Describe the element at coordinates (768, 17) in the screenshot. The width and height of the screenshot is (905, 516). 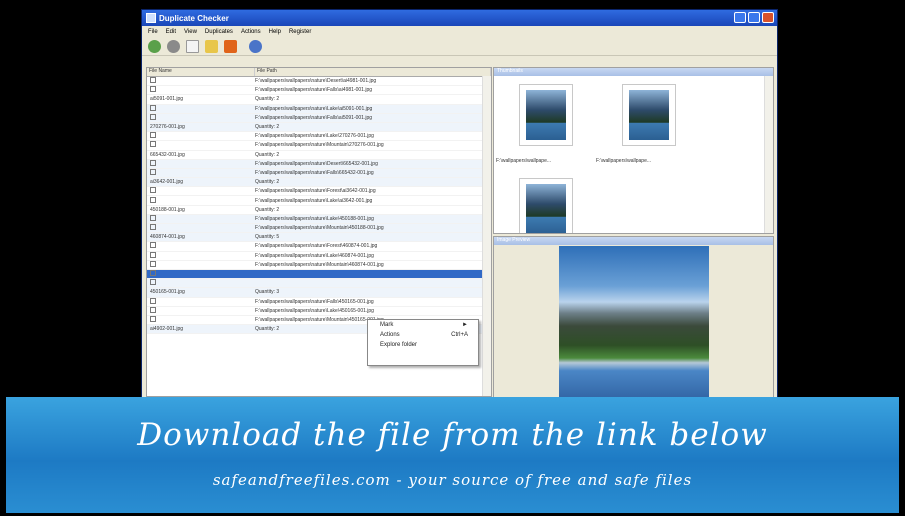
I see `close-button` at that location.